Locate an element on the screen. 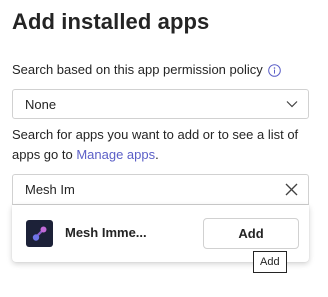  info-icon is located at coordinates (274, 70).